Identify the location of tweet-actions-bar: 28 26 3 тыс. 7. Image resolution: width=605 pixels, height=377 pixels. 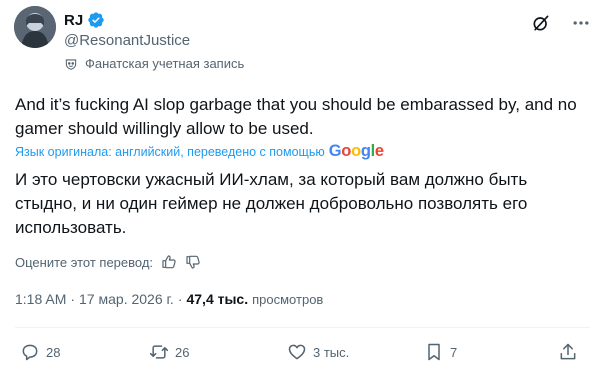
(302, 354).